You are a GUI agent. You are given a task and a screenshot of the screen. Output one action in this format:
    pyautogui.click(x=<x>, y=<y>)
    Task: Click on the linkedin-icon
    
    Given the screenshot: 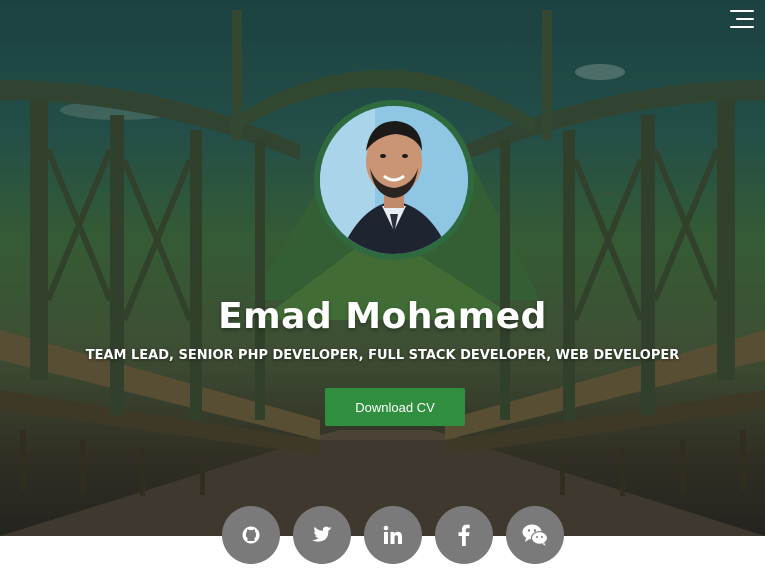 What is the action you would take?
    pyautogui.click(x=392, y=534)
    